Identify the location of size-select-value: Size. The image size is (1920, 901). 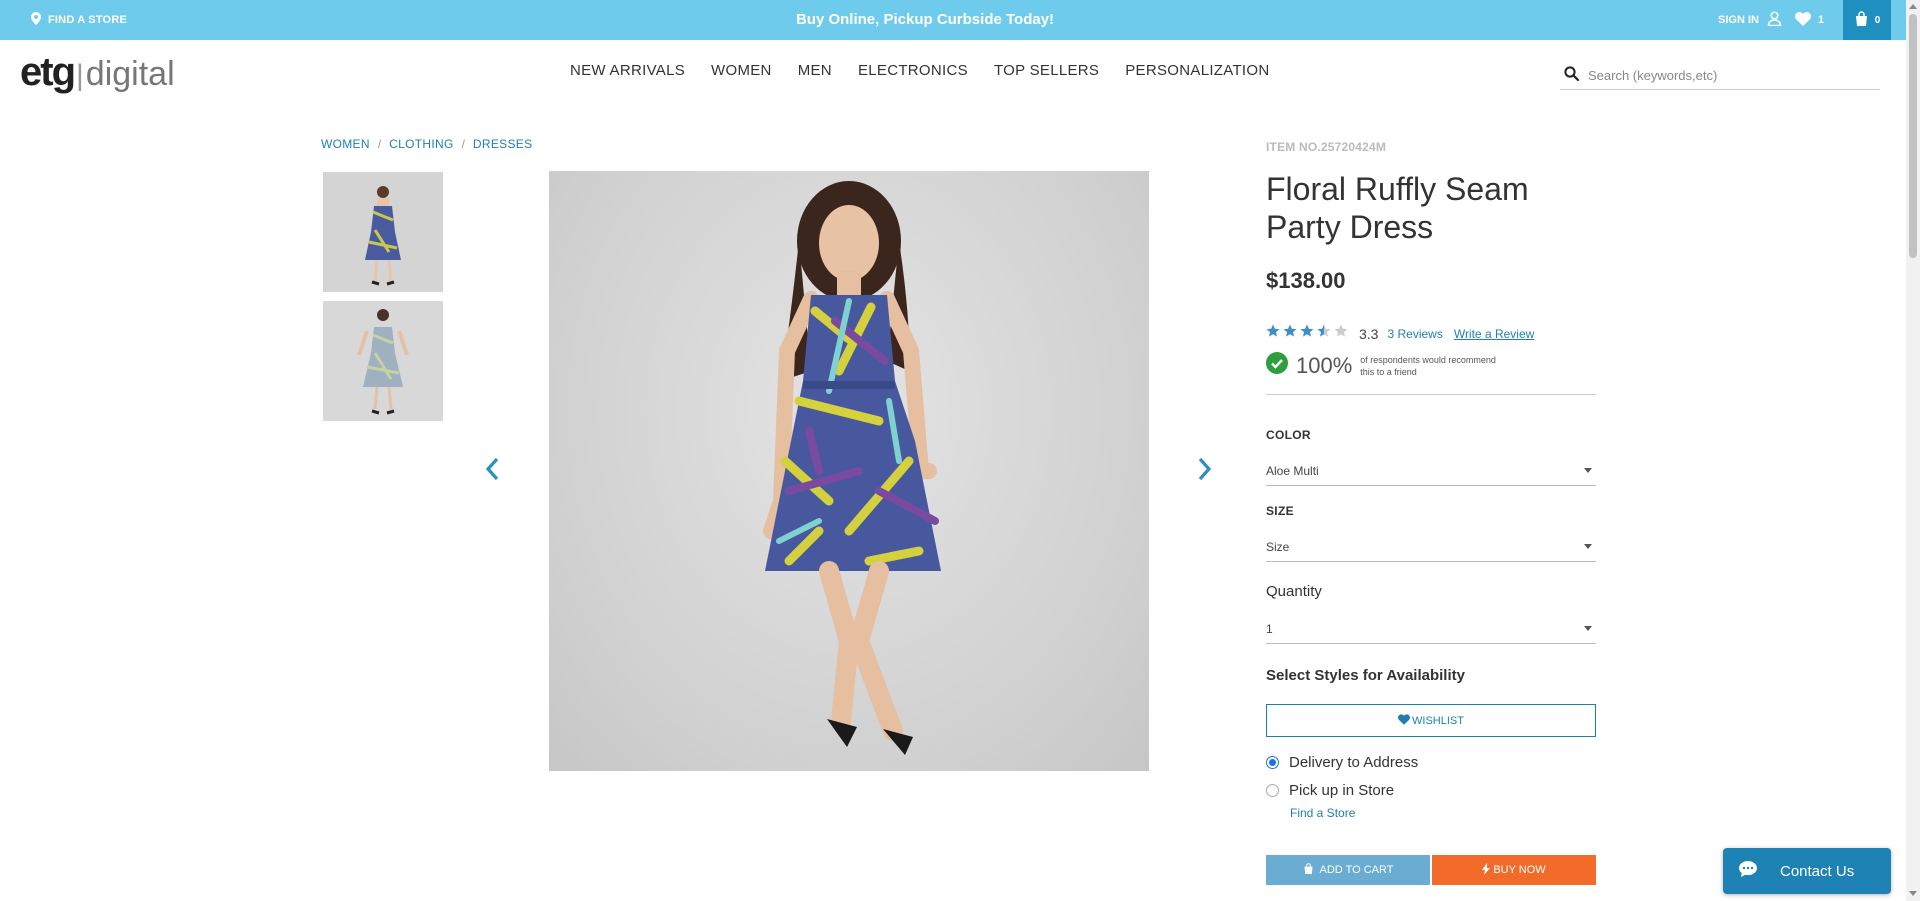
(1278, 546).